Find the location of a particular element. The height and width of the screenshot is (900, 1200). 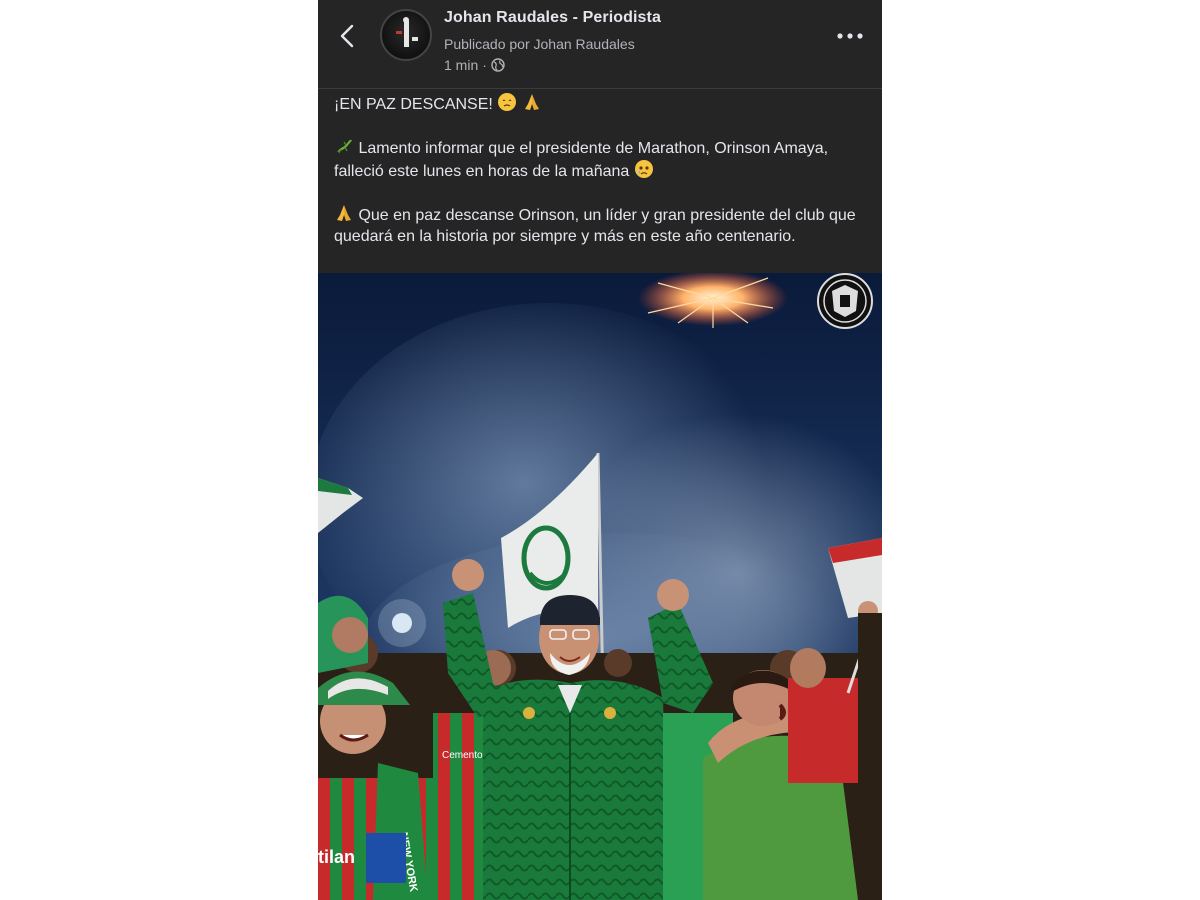

post-headline-line: ¡EN PAZ DESCANSE! is located at coordinates (602, 103).